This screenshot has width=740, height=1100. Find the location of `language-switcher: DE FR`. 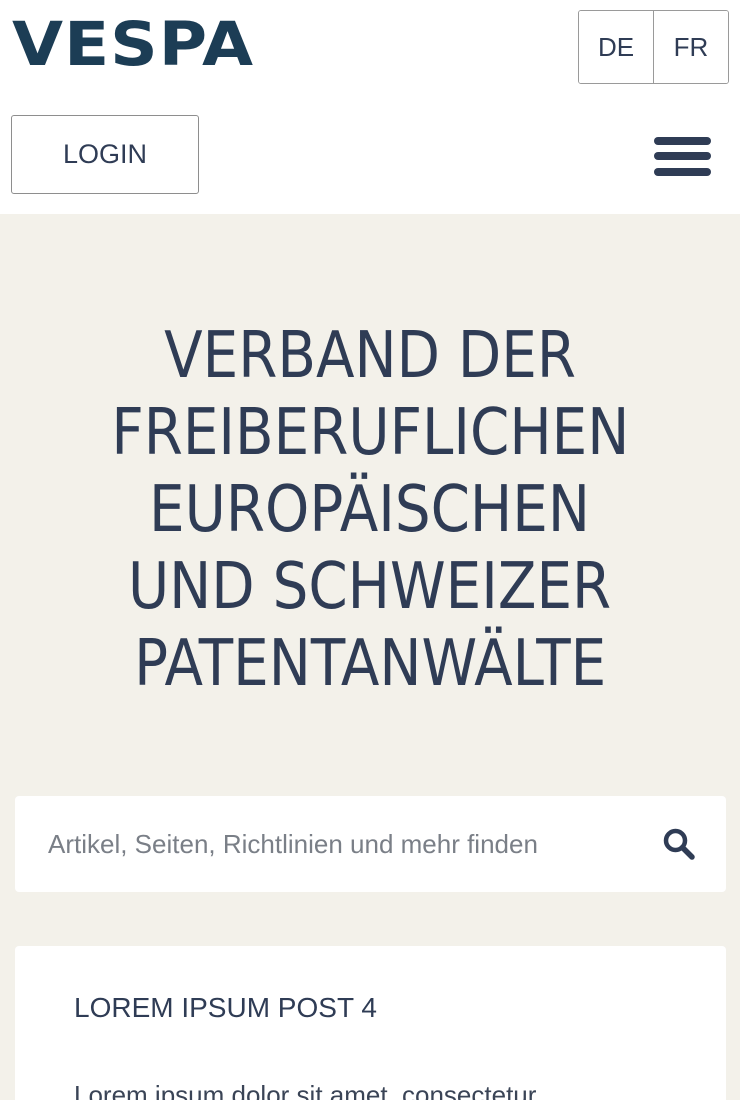

language-switcher: DE FR is located at coordinates (653, 47).